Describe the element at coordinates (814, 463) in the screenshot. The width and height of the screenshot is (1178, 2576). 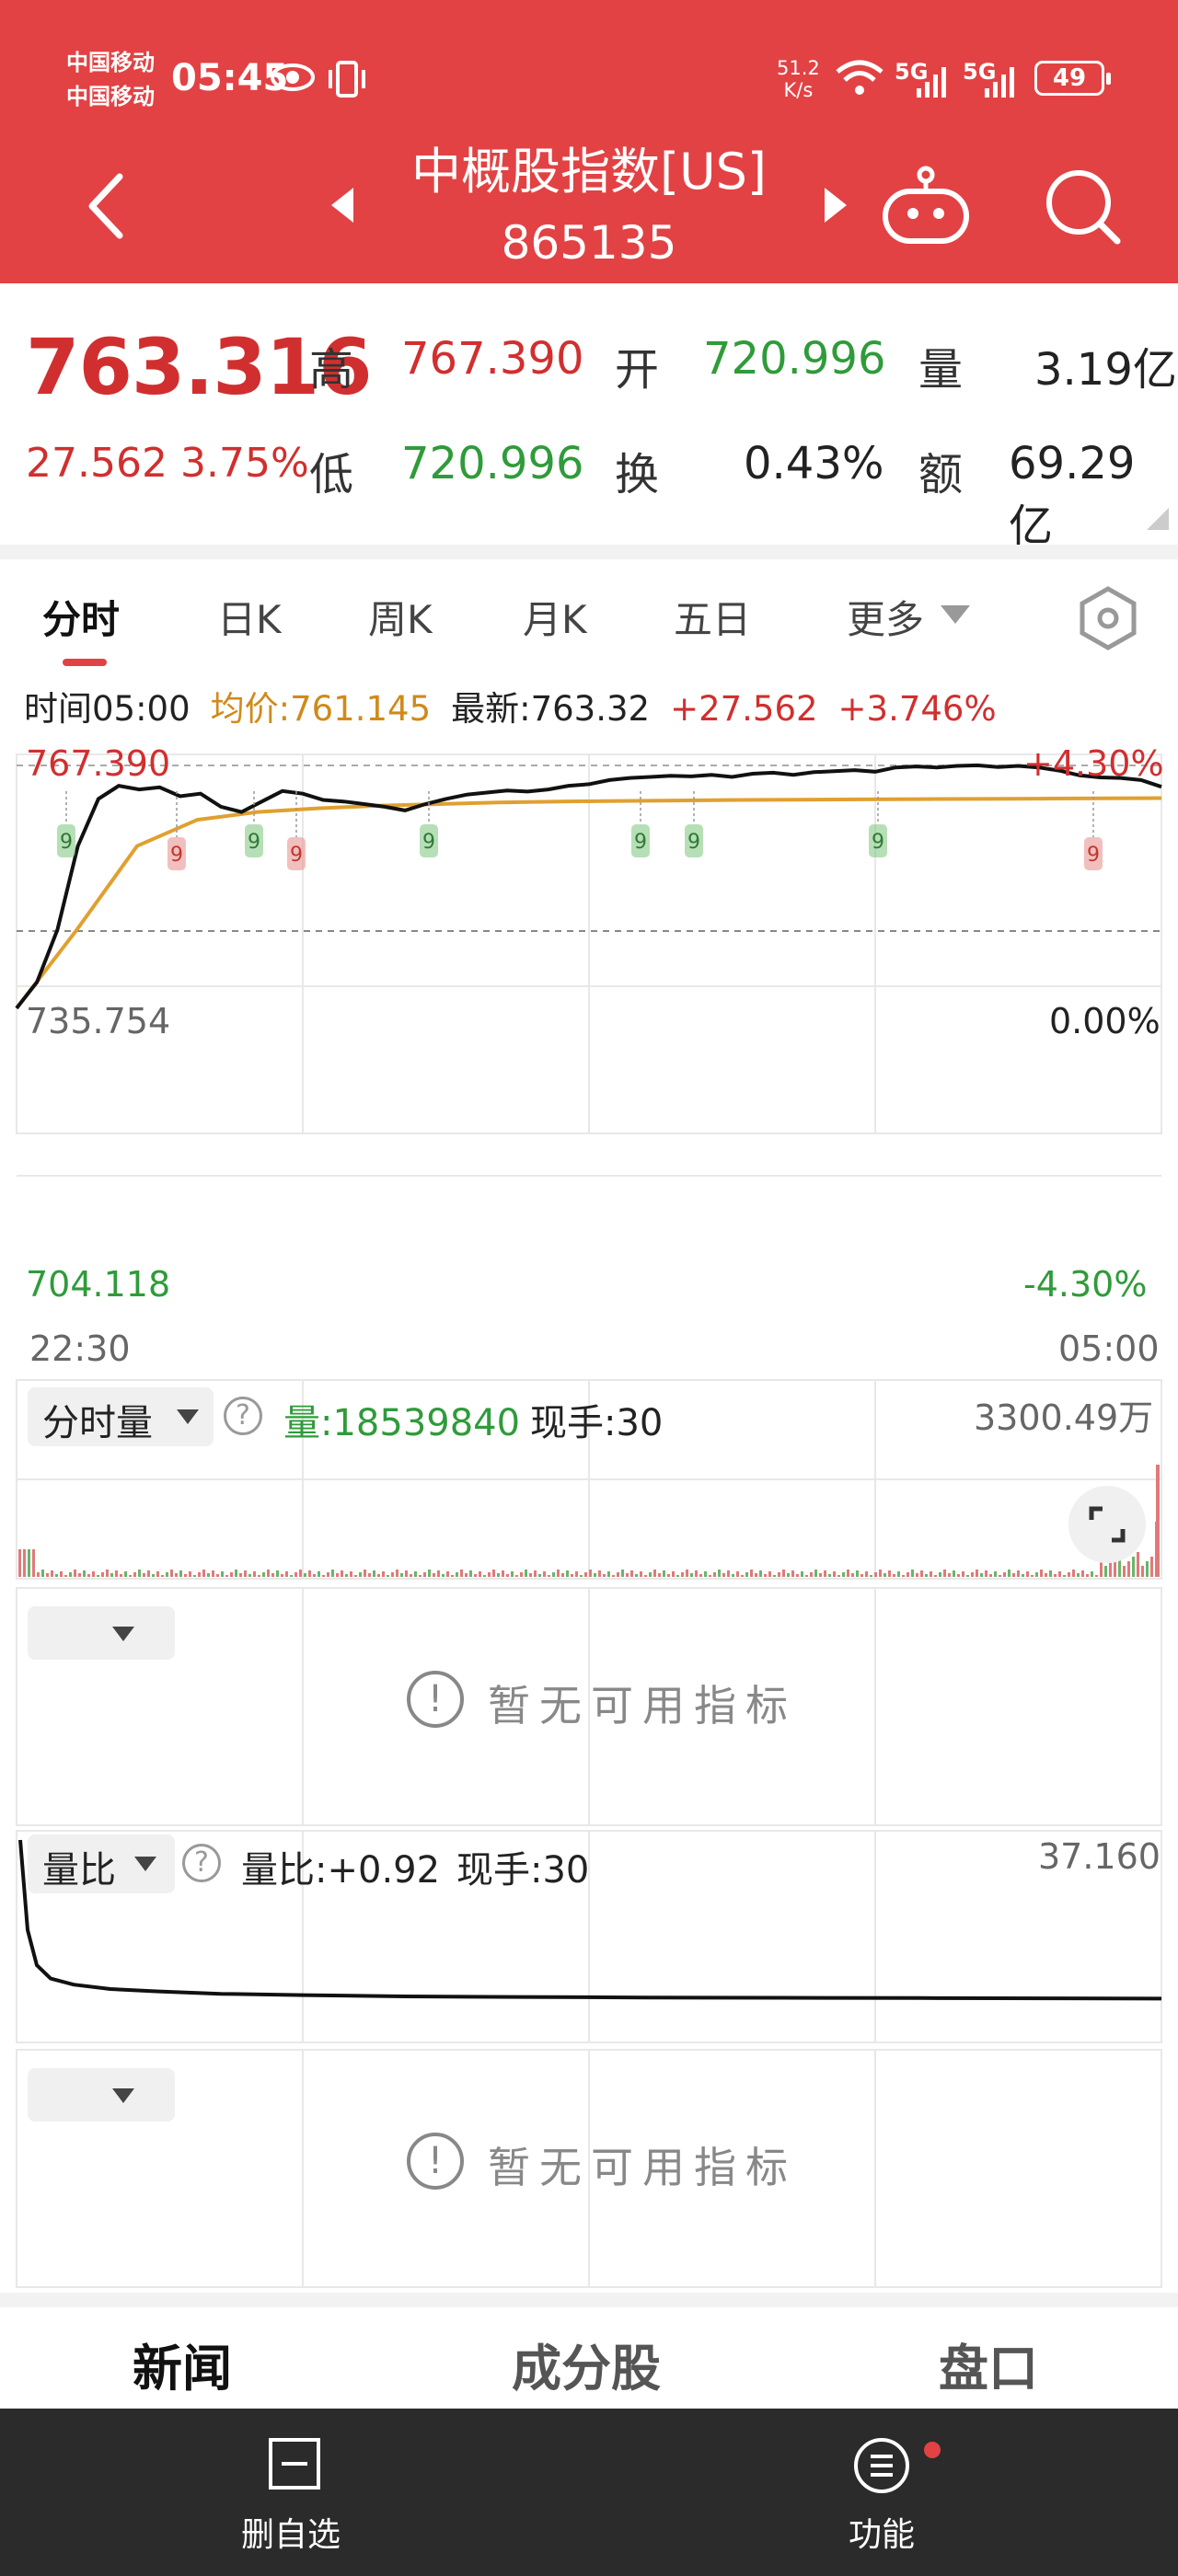
I see `turnover-value: 0.43%` at that location.